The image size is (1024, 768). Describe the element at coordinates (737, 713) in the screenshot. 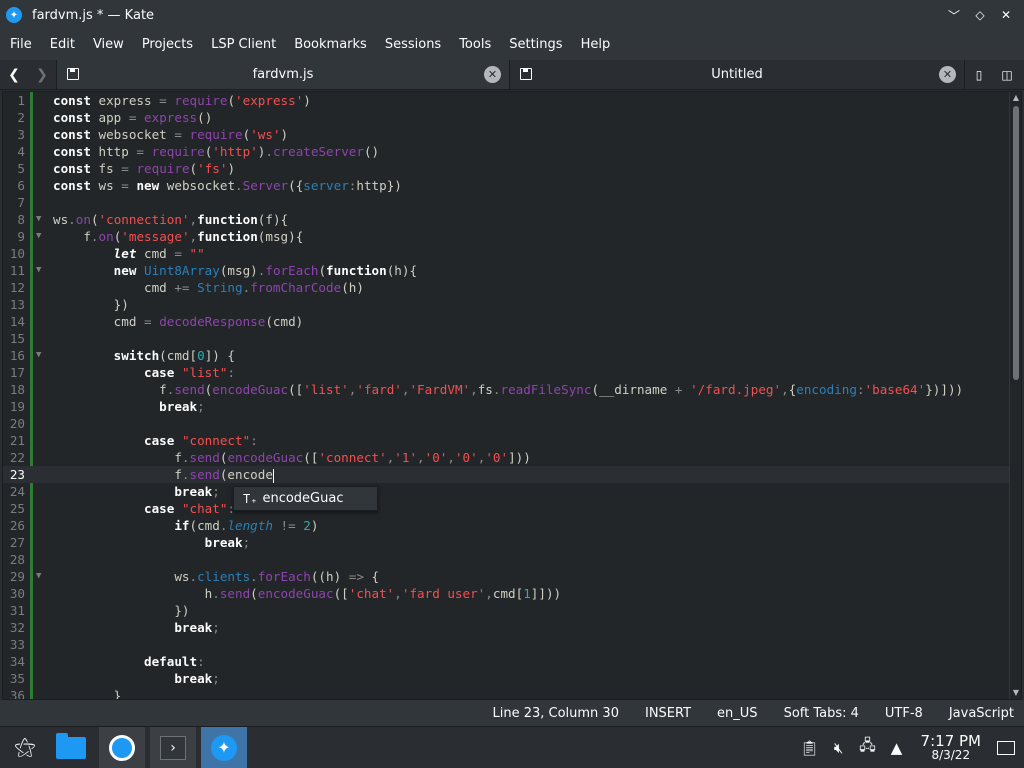

I see `dictionary: en_US` at that location.